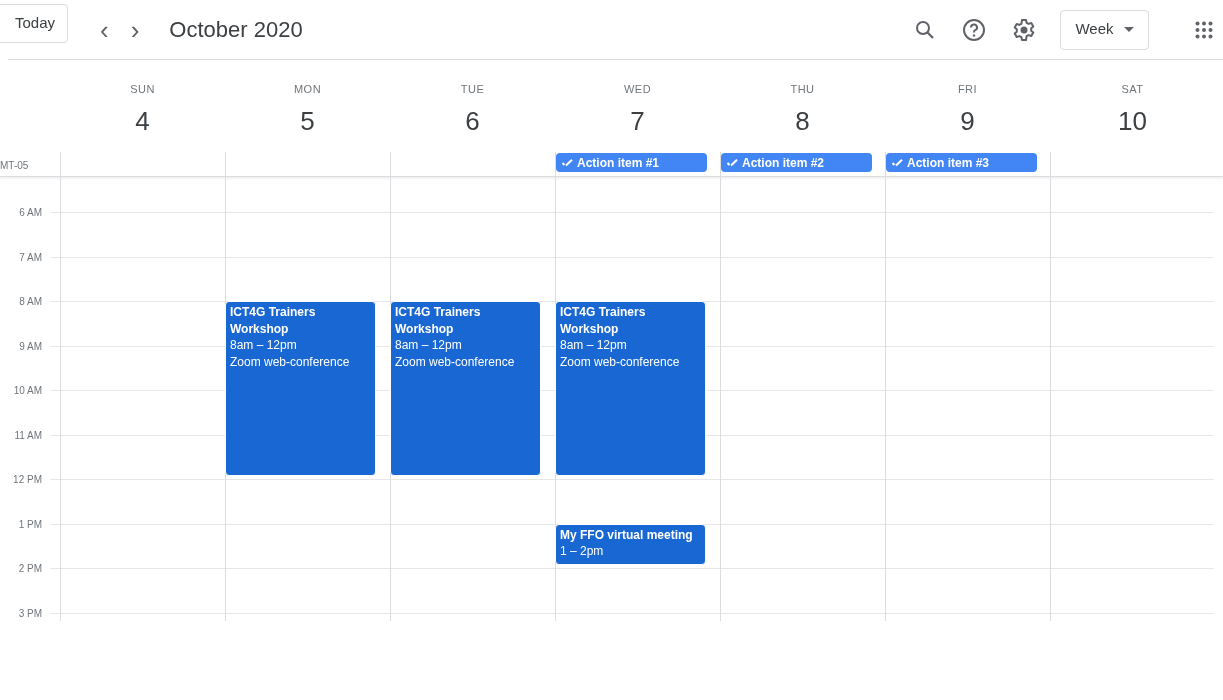 The height and width of the screenshot is (700, 1223). I want to click on view-dropdown: Week, so click(1104, 29).